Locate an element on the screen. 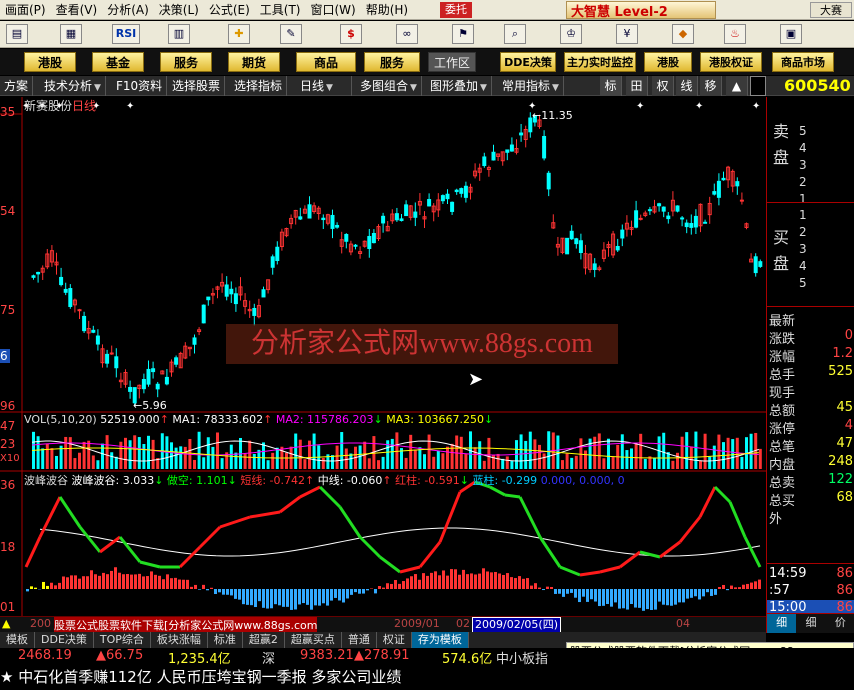 This screenshot has width=854, height=690. menu-window: 窗口(W) is located at coordinates (332, 9).